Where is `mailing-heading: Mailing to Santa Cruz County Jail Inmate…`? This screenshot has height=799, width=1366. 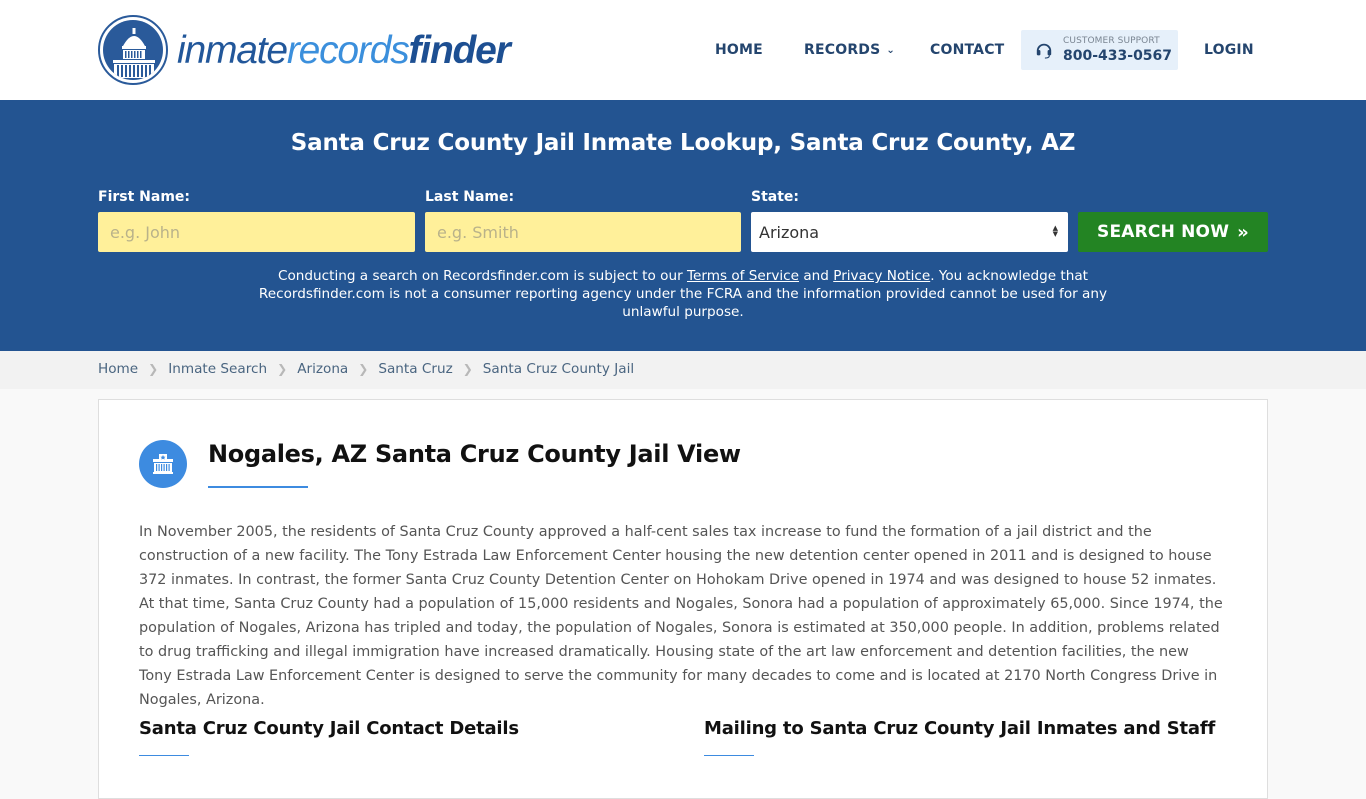 mailing-heading: Mailing to Santa Cruz County Jail Inmate… is located at coordinates (960, 728).